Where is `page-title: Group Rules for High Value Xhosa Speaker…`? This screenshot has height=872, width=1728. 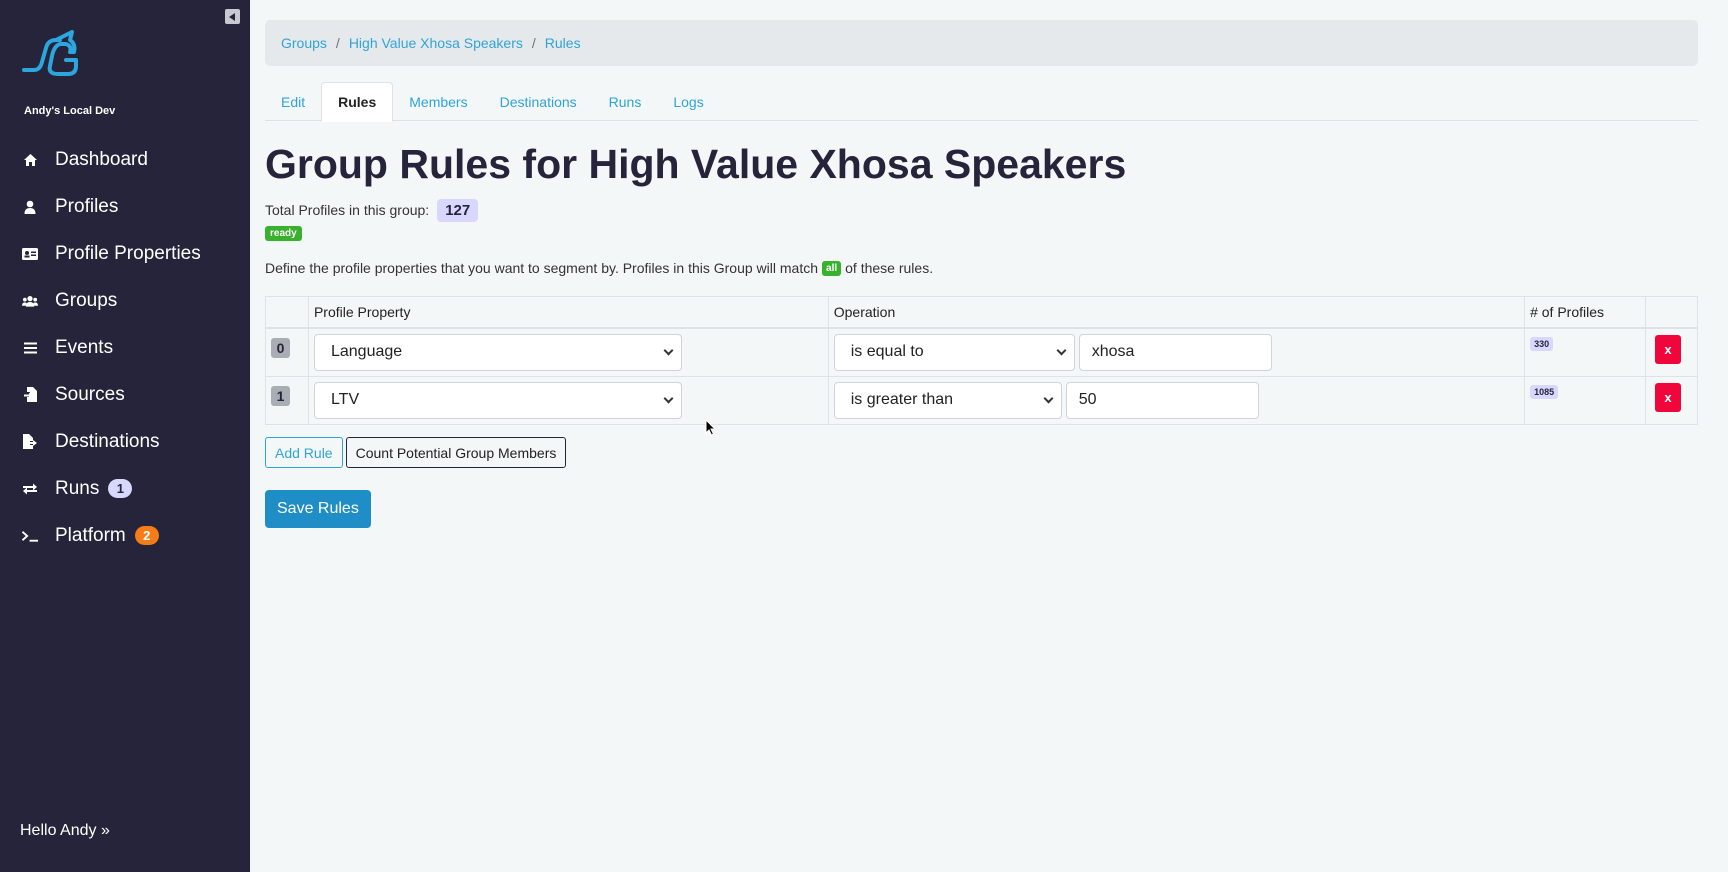
page-title: Group Rules for High Value Xhosa Speaker… is located at coordinates (696, 164).